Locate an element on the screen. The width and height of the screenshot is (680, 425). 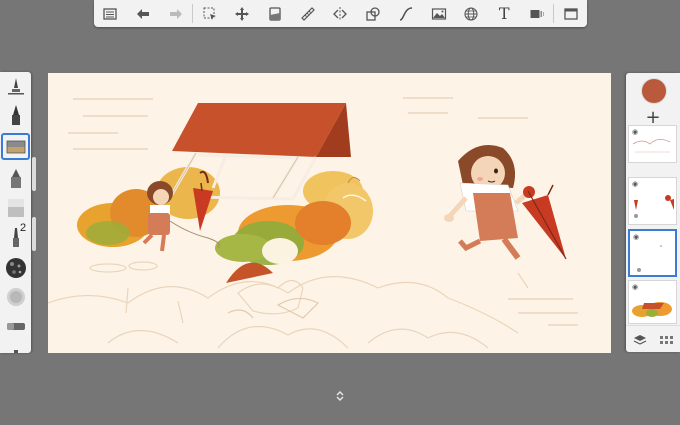
text-icon: T is located at coordinates (504, 13).